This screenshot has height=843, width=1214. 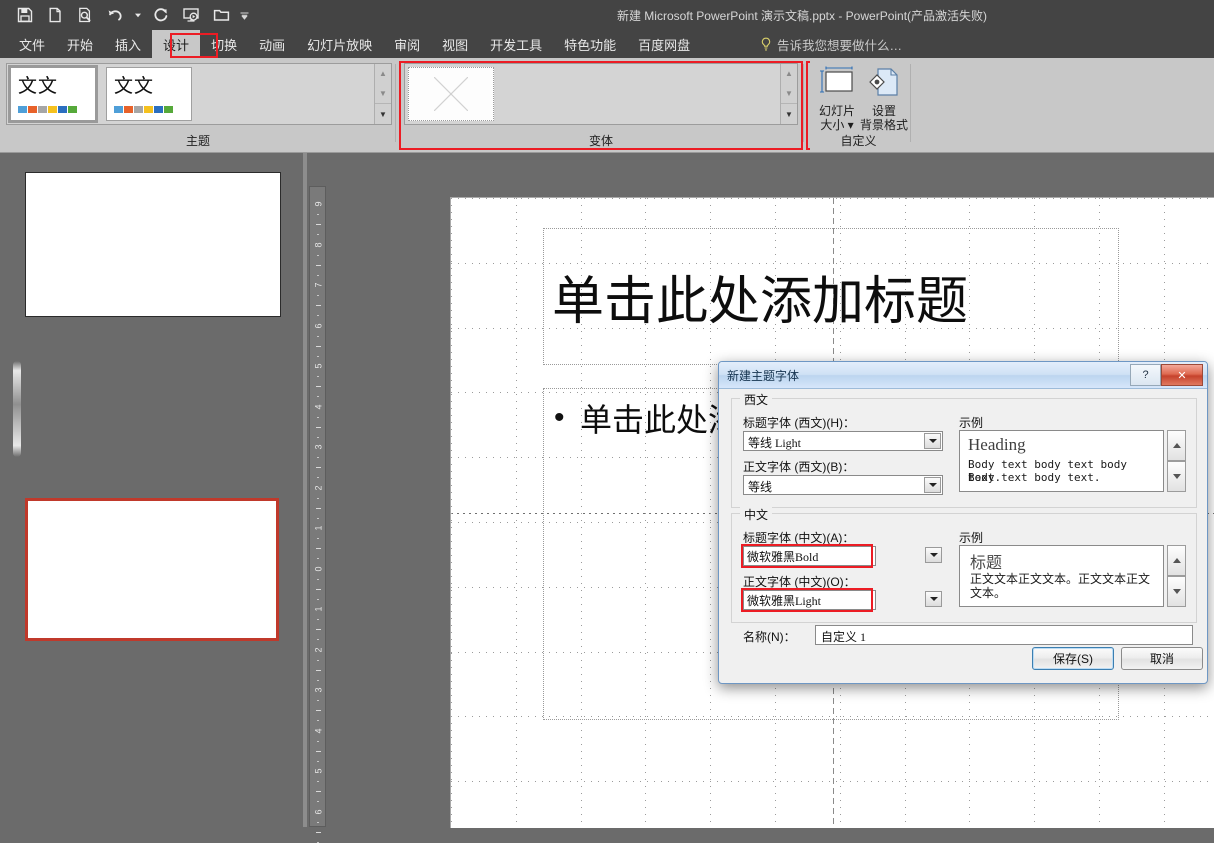 I want to click on tab-label: 设计, so click(x=176, y=45).